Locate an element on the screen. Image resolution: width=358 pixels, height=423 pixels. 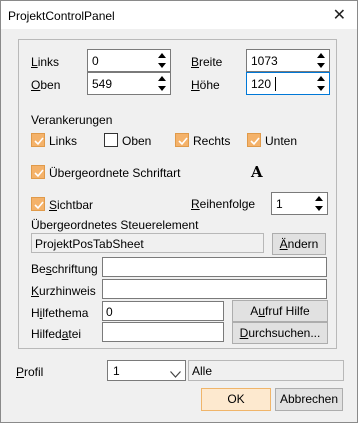
hoehe-spinner: 120 is located at coordinates (288, 83).